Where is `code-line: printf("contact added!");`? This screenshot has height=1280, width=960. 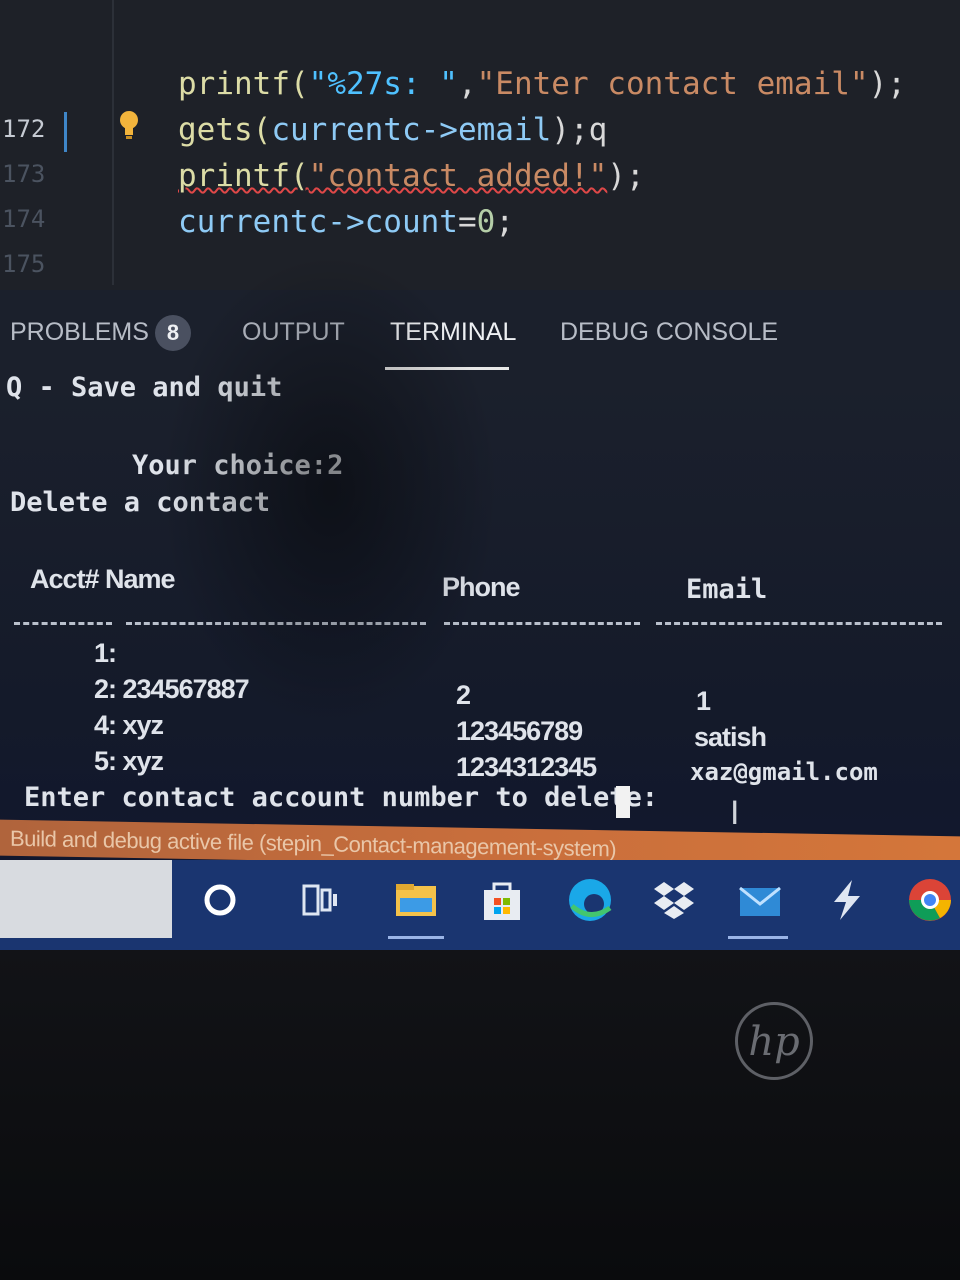 code-line: printf("contact added!"); is located at coordinates (411, 176).